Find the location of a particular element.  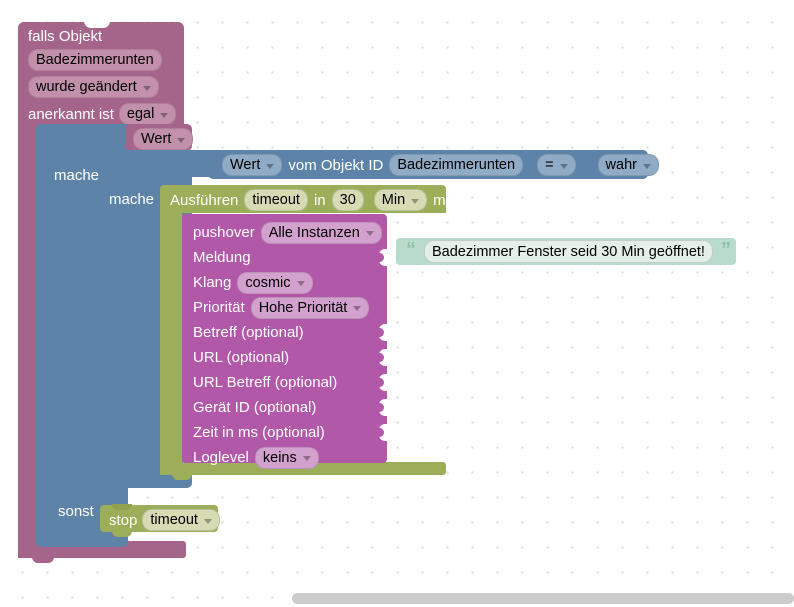

pushover-row: Gerät ID (optional) is located at coordinates (290, 407).